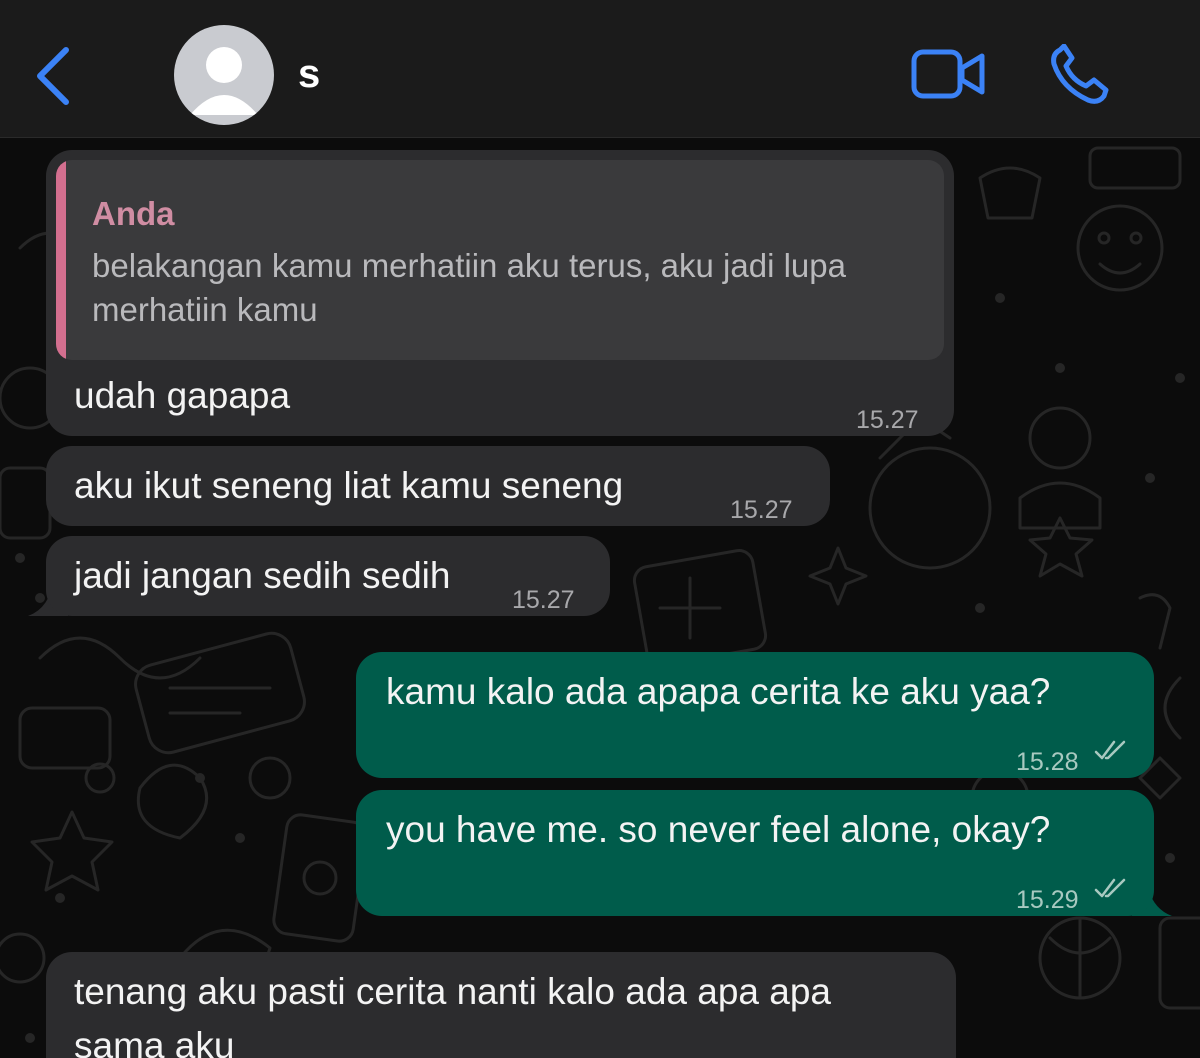 Image resolution: width=1200 pixels, height=1058 pixels. What do you see at coordinates (154, 1041) in the screenshot?
I see `message-text-line: sama aku` at bounding box center [154, 1041].